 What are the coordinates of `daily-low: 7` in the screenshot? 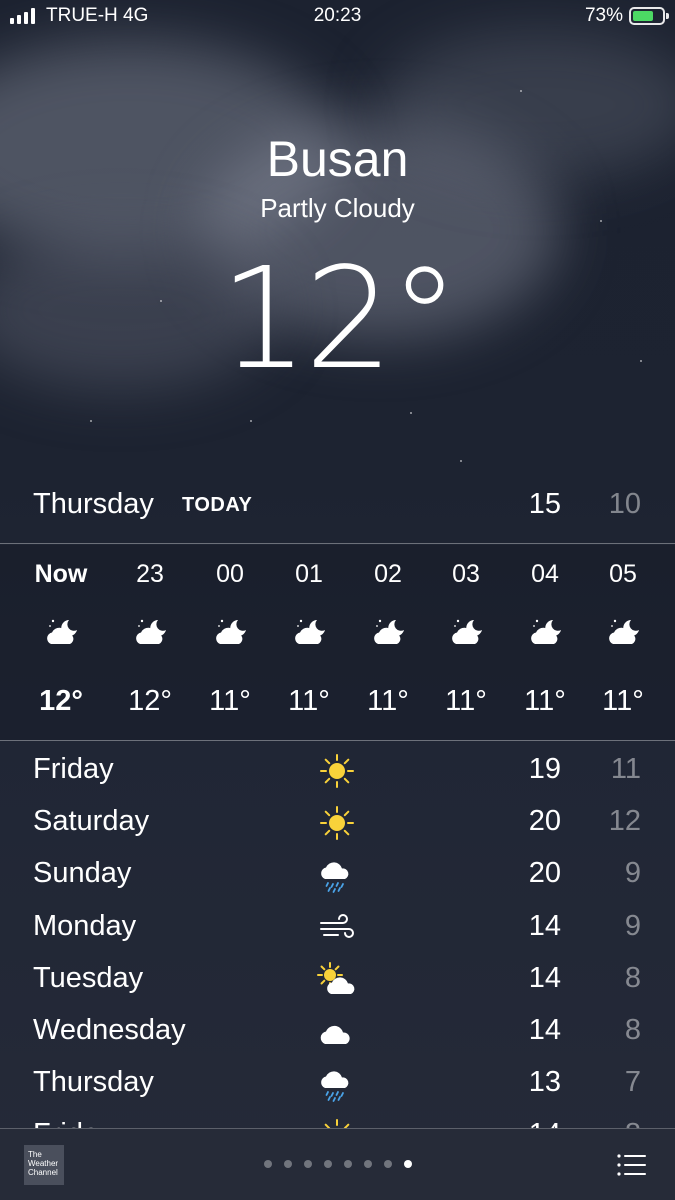 It's located at (632, 1082).